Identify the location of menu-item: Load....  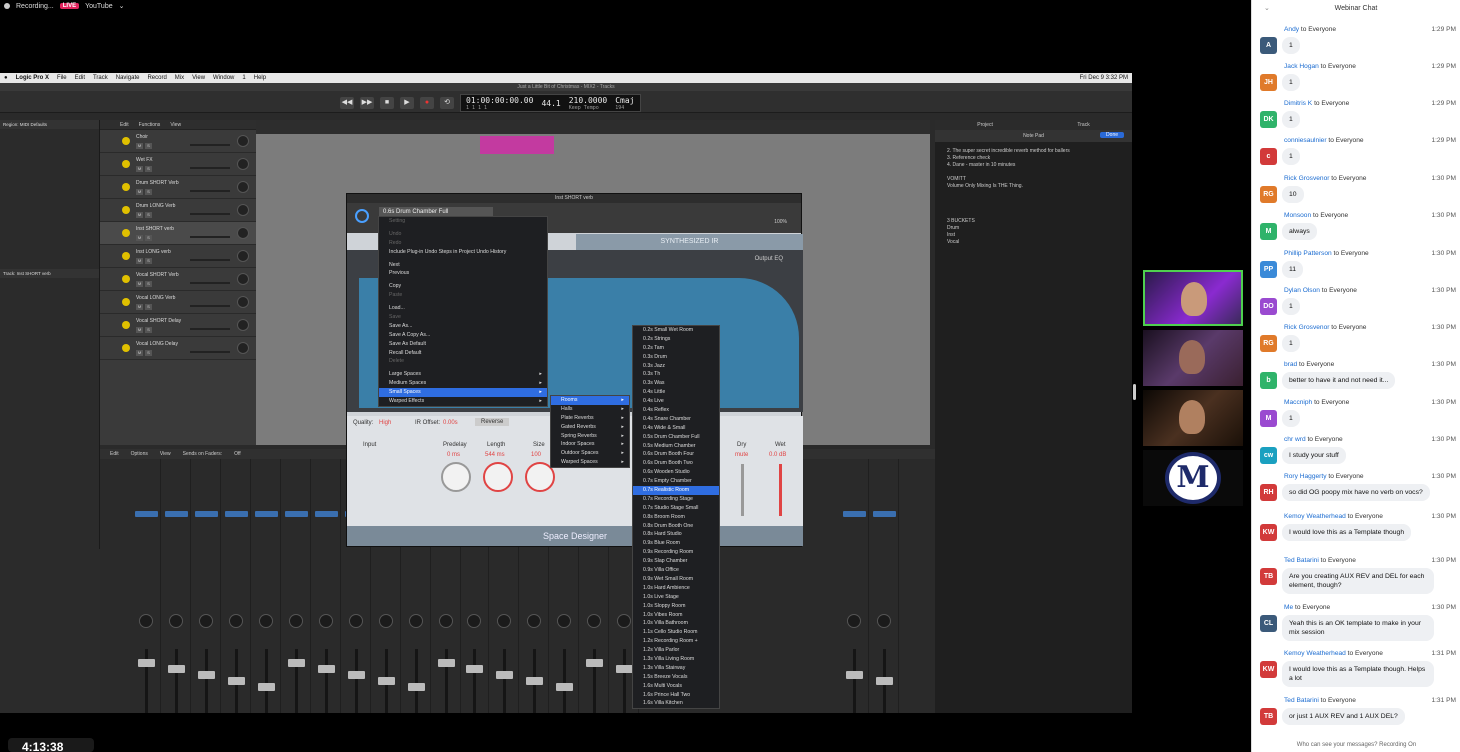
(463, 308).